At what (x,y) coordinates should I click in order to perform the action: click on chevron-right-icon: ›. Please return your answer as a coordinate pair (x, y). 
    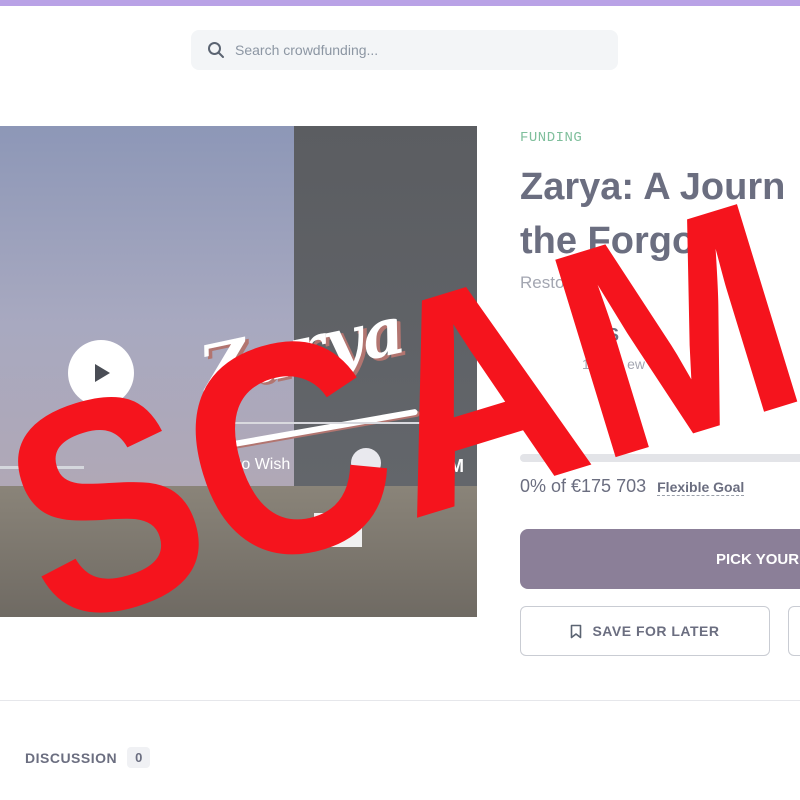
    Looking at the image, I should click on (2, 48).